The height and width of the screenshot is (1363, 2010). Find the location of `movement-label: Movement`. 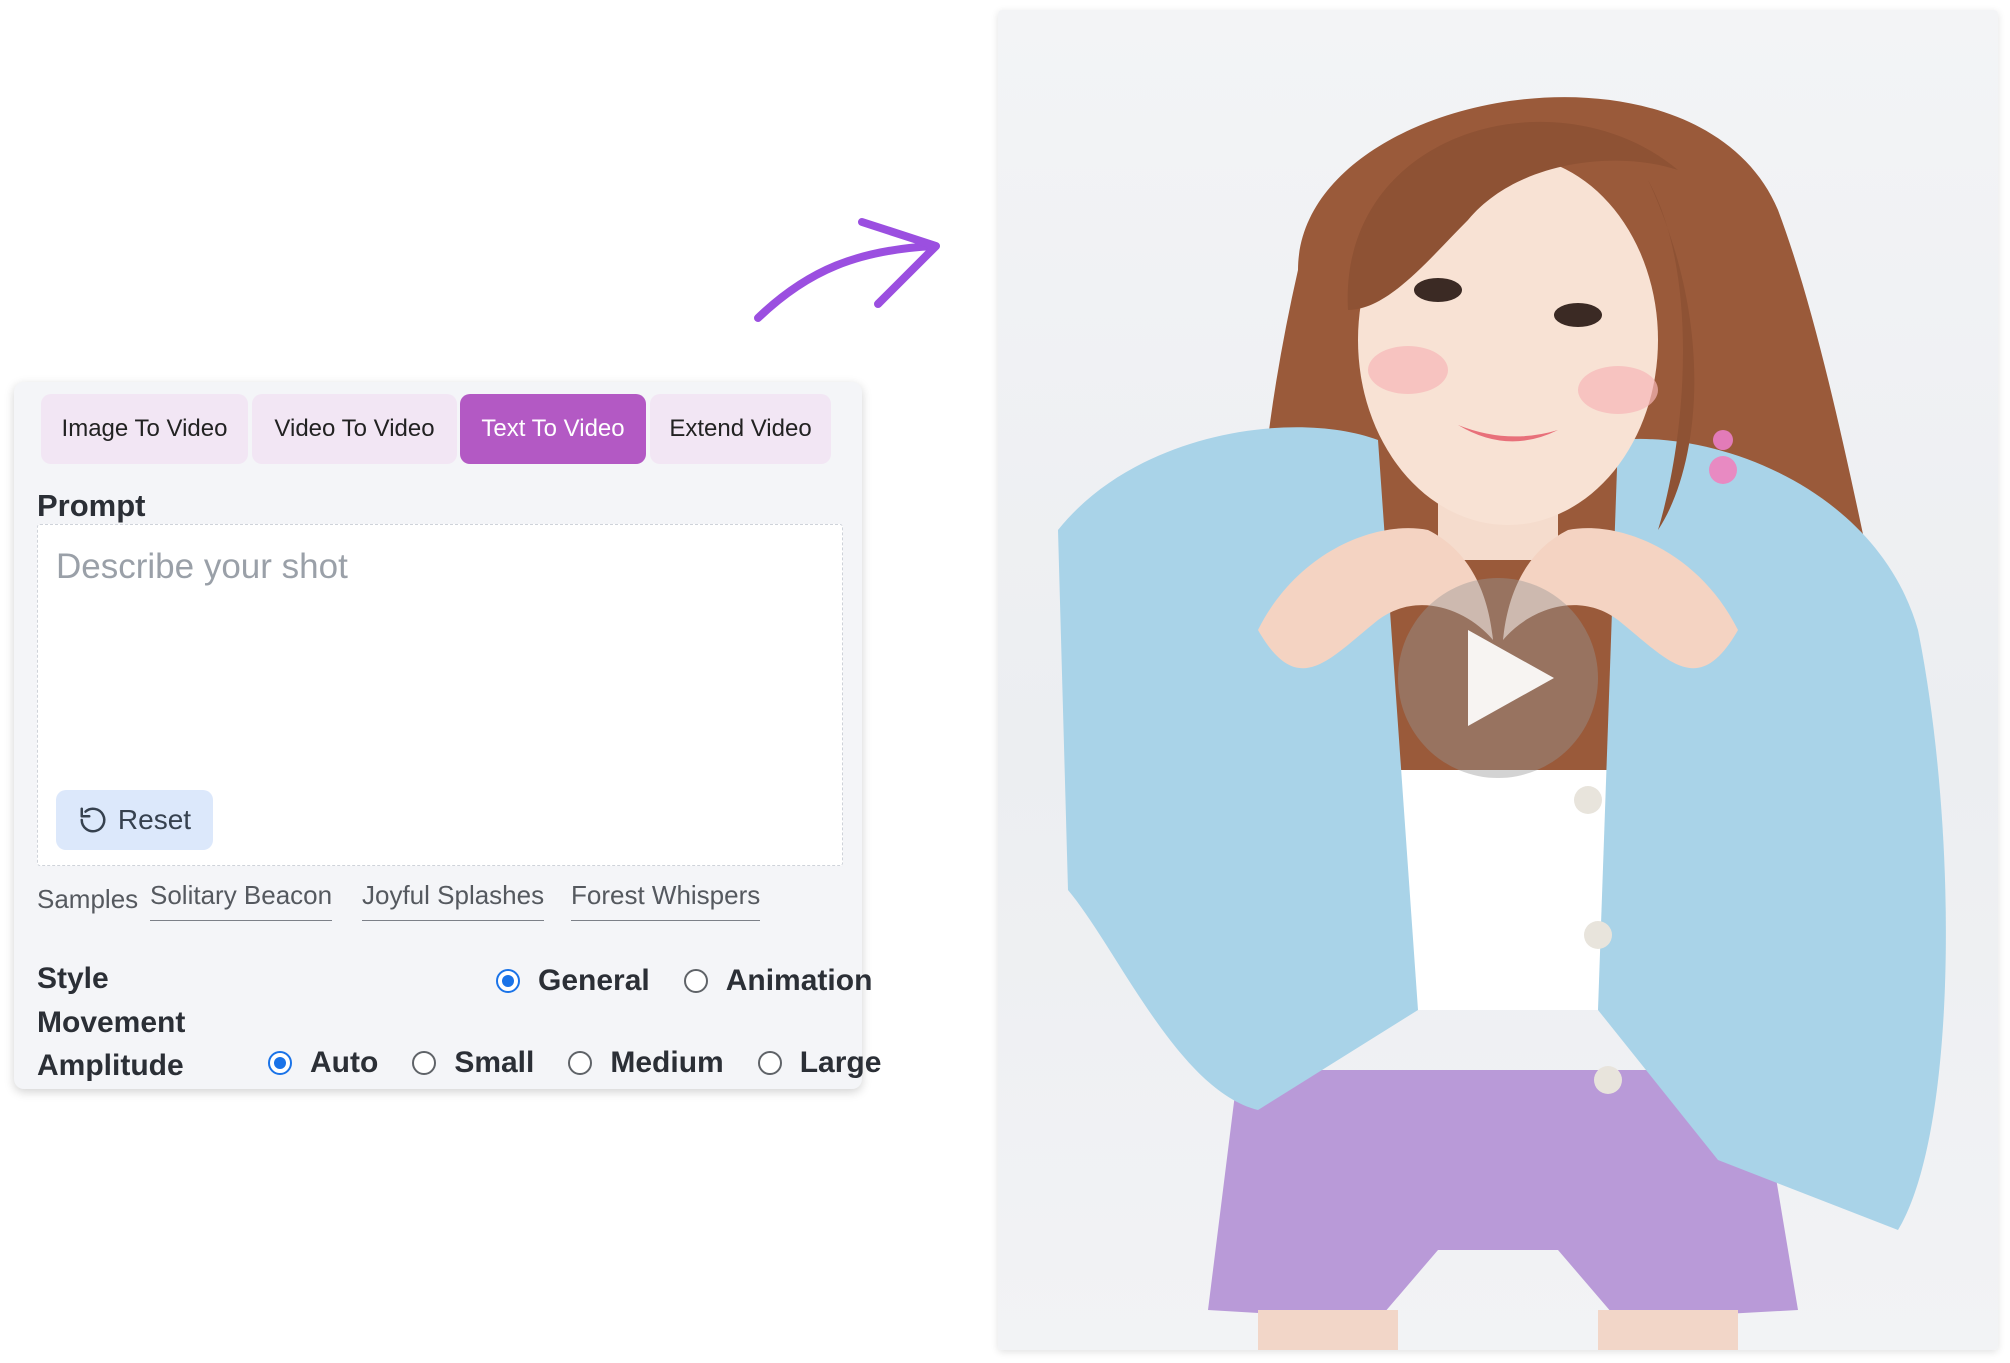

movement-label: Movement is located at coordinates (111, 1022).